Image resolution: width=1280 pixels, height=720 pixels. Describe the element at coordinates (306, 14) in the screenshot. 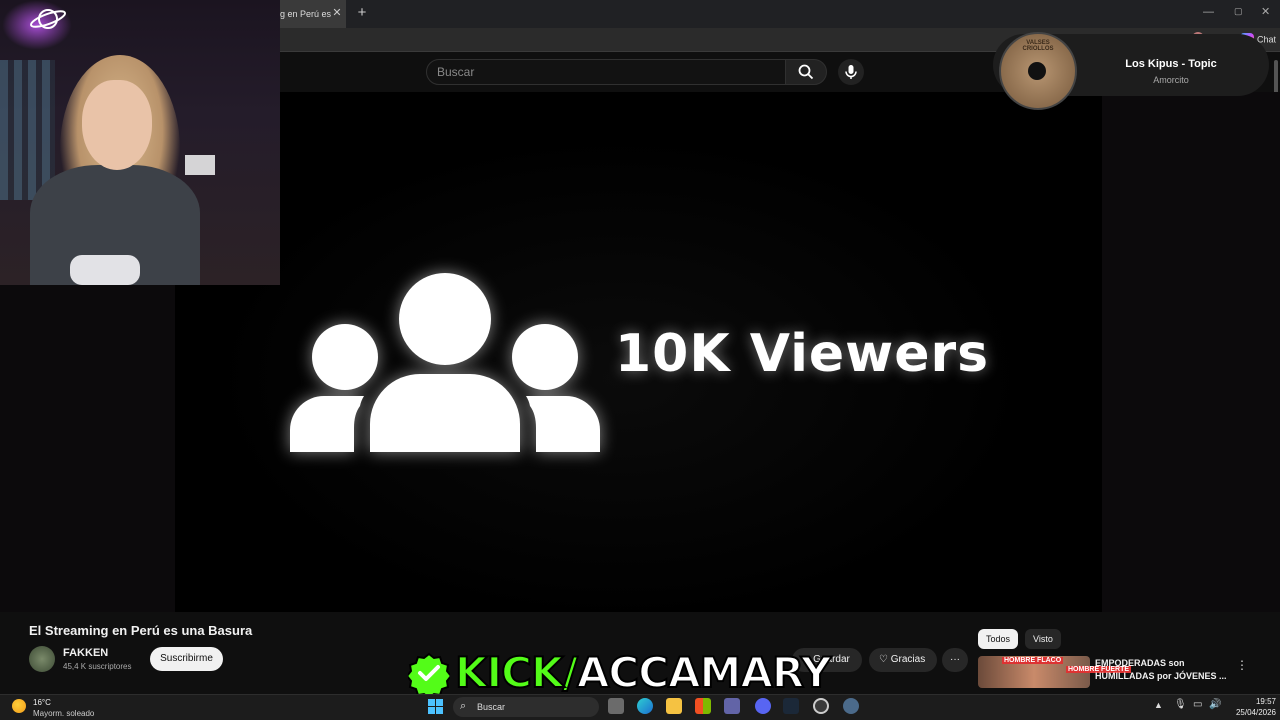

I see `tab-title: g en Perú es` at that location.